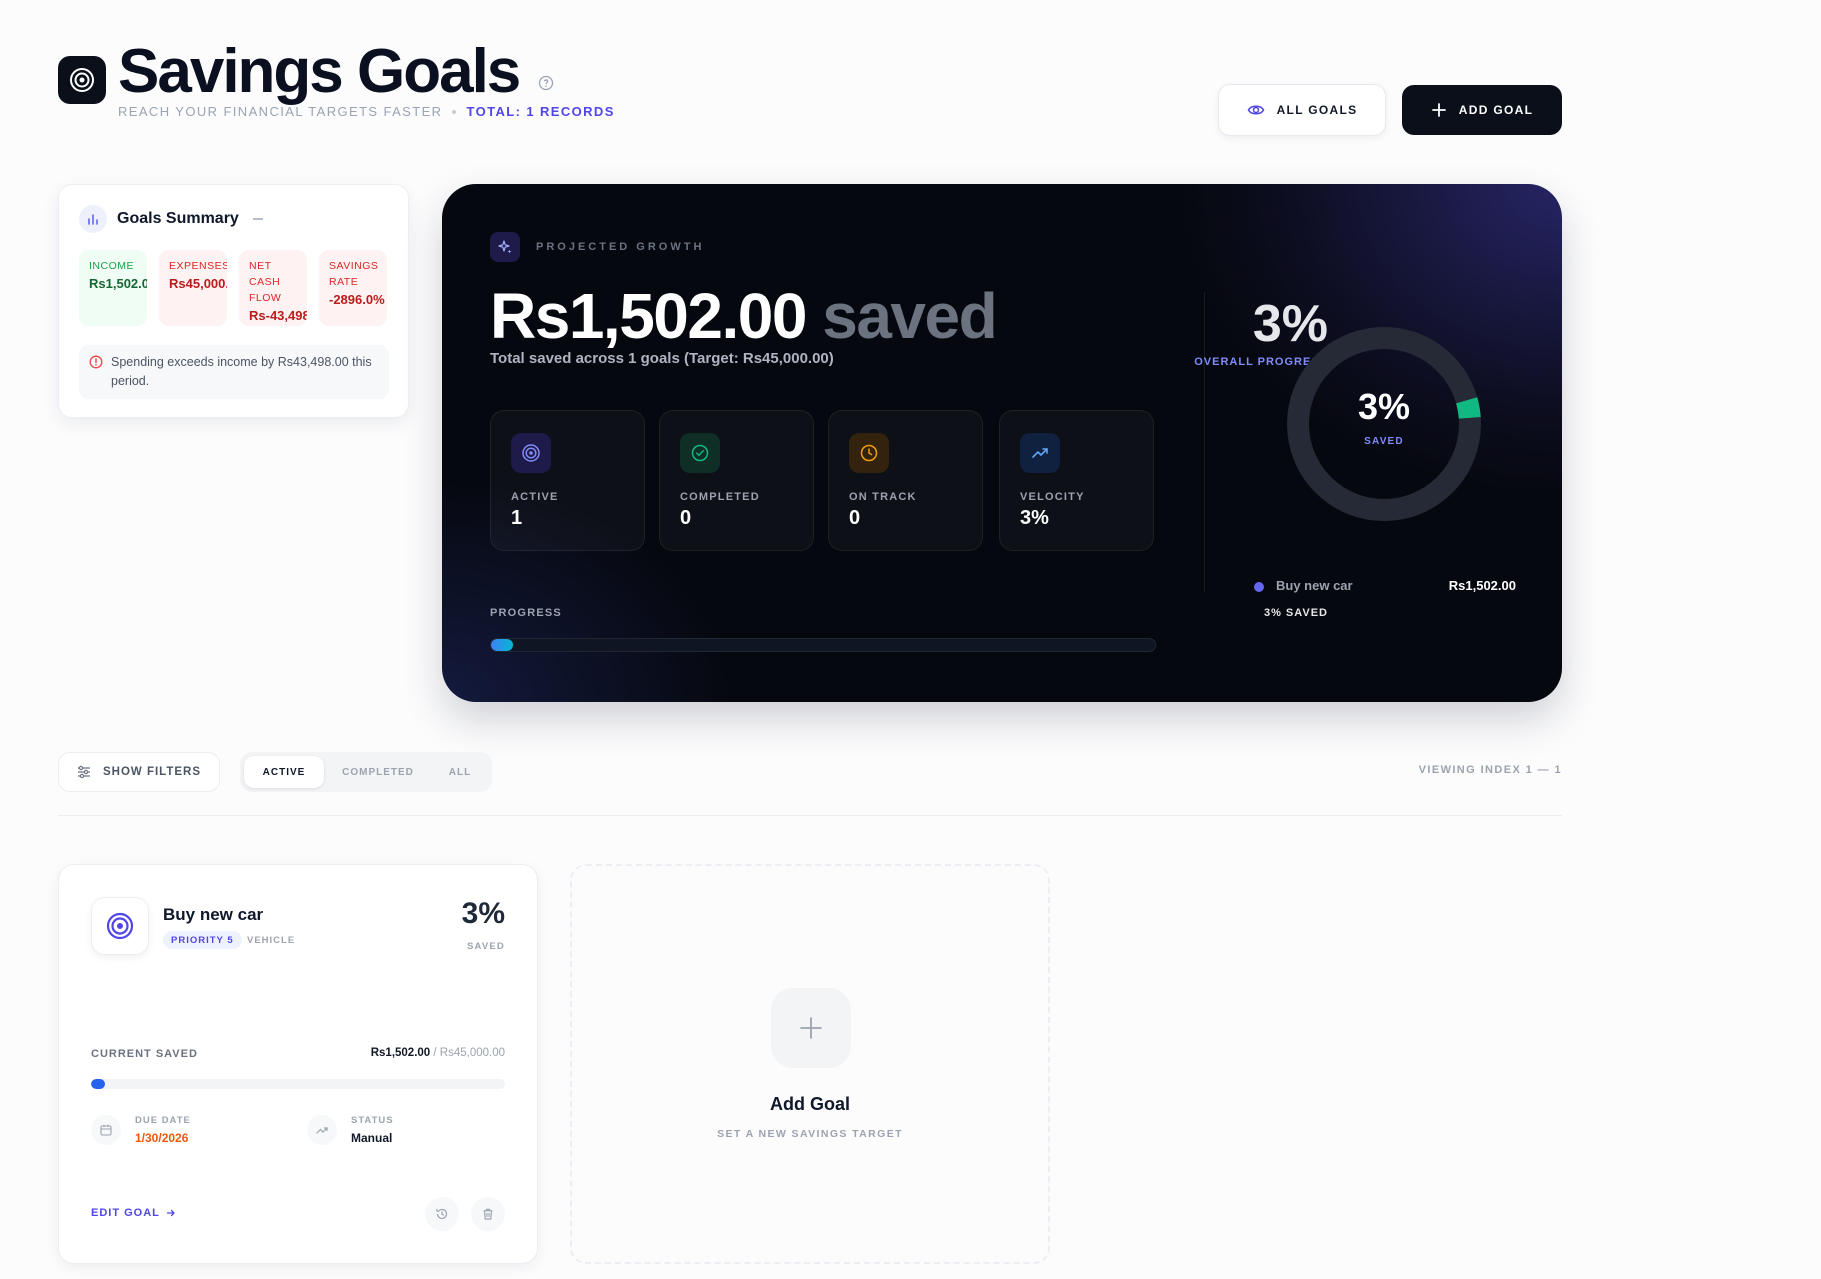  I want to click on goal-name: Buy new car, so click(213, 914).